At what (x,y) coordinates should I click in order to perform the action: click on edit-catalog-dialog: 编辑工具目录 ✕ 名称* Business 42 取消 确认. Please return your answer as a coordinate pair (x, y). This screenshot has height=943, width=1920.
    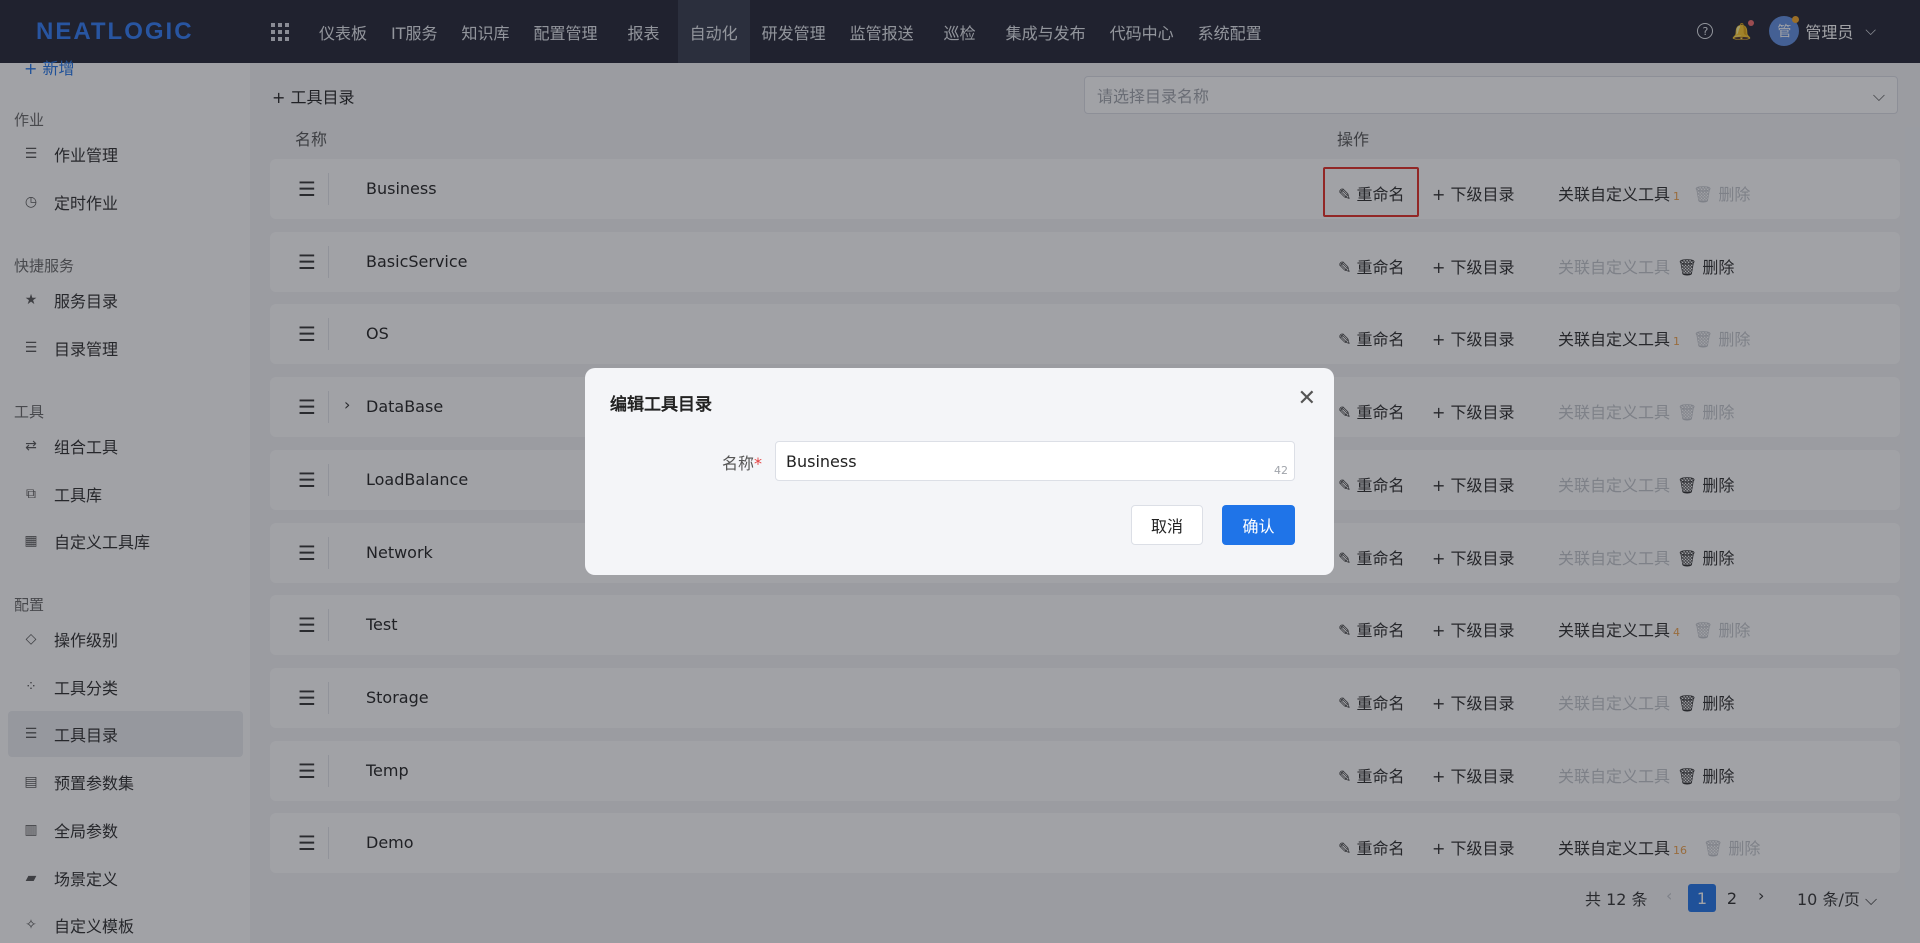
    Looking at the image, I should click on (959, 471).